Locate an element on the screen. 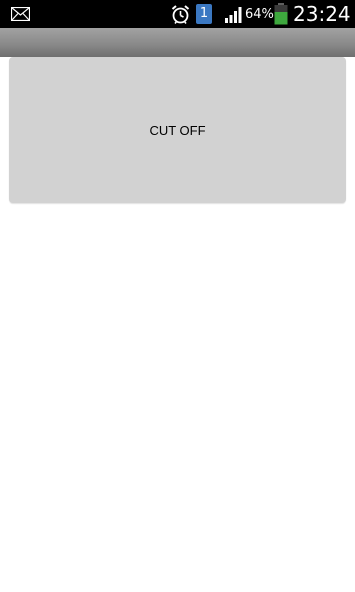  clock: 23:24 is located at coordinates (322, 14).